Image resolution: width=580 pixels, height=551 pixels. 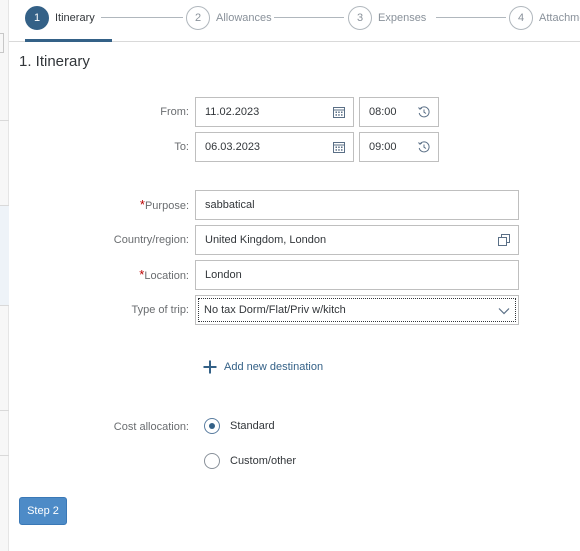 What do you see at coordinates (160, 310) in the screenshot?
I see `type-of-trip-label: Type of trip:` at bounding box center [160, 310].